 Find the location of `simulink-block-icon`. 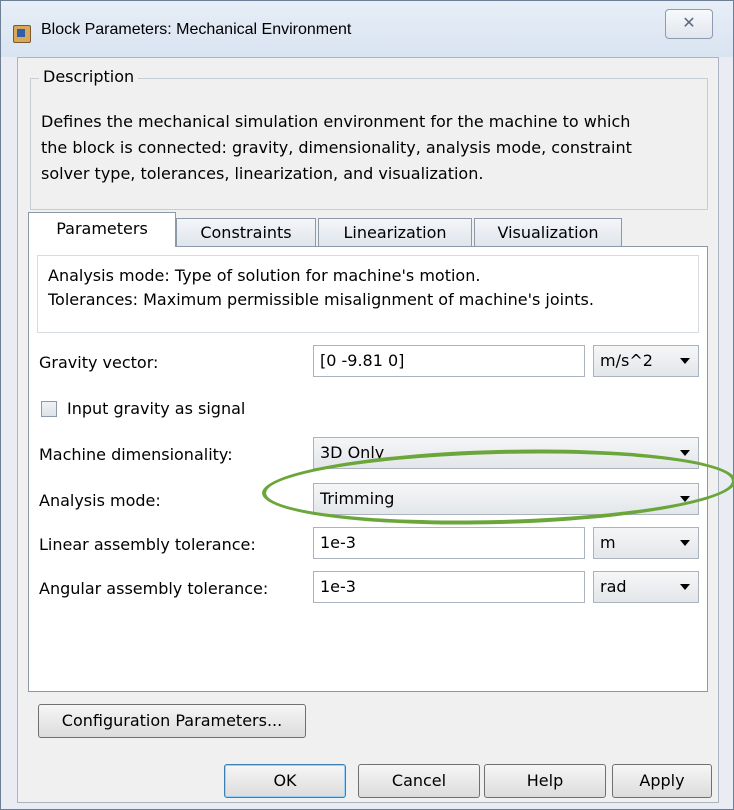

simulink-block-icon is located at coordinates (22, 34).